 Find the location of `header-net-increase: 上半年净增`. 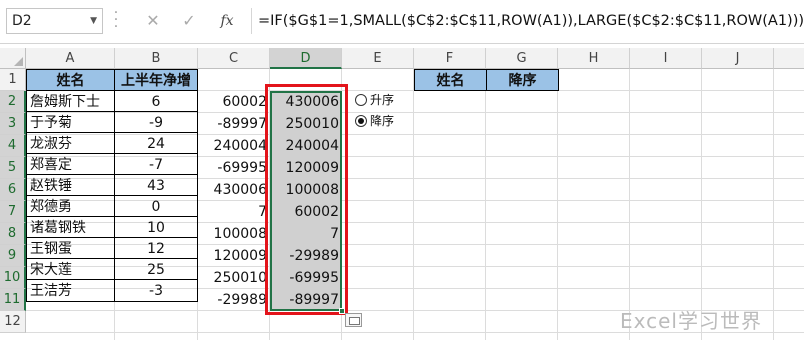

header-net-increase: 上半年净增 is located at coordinates (156, 80).